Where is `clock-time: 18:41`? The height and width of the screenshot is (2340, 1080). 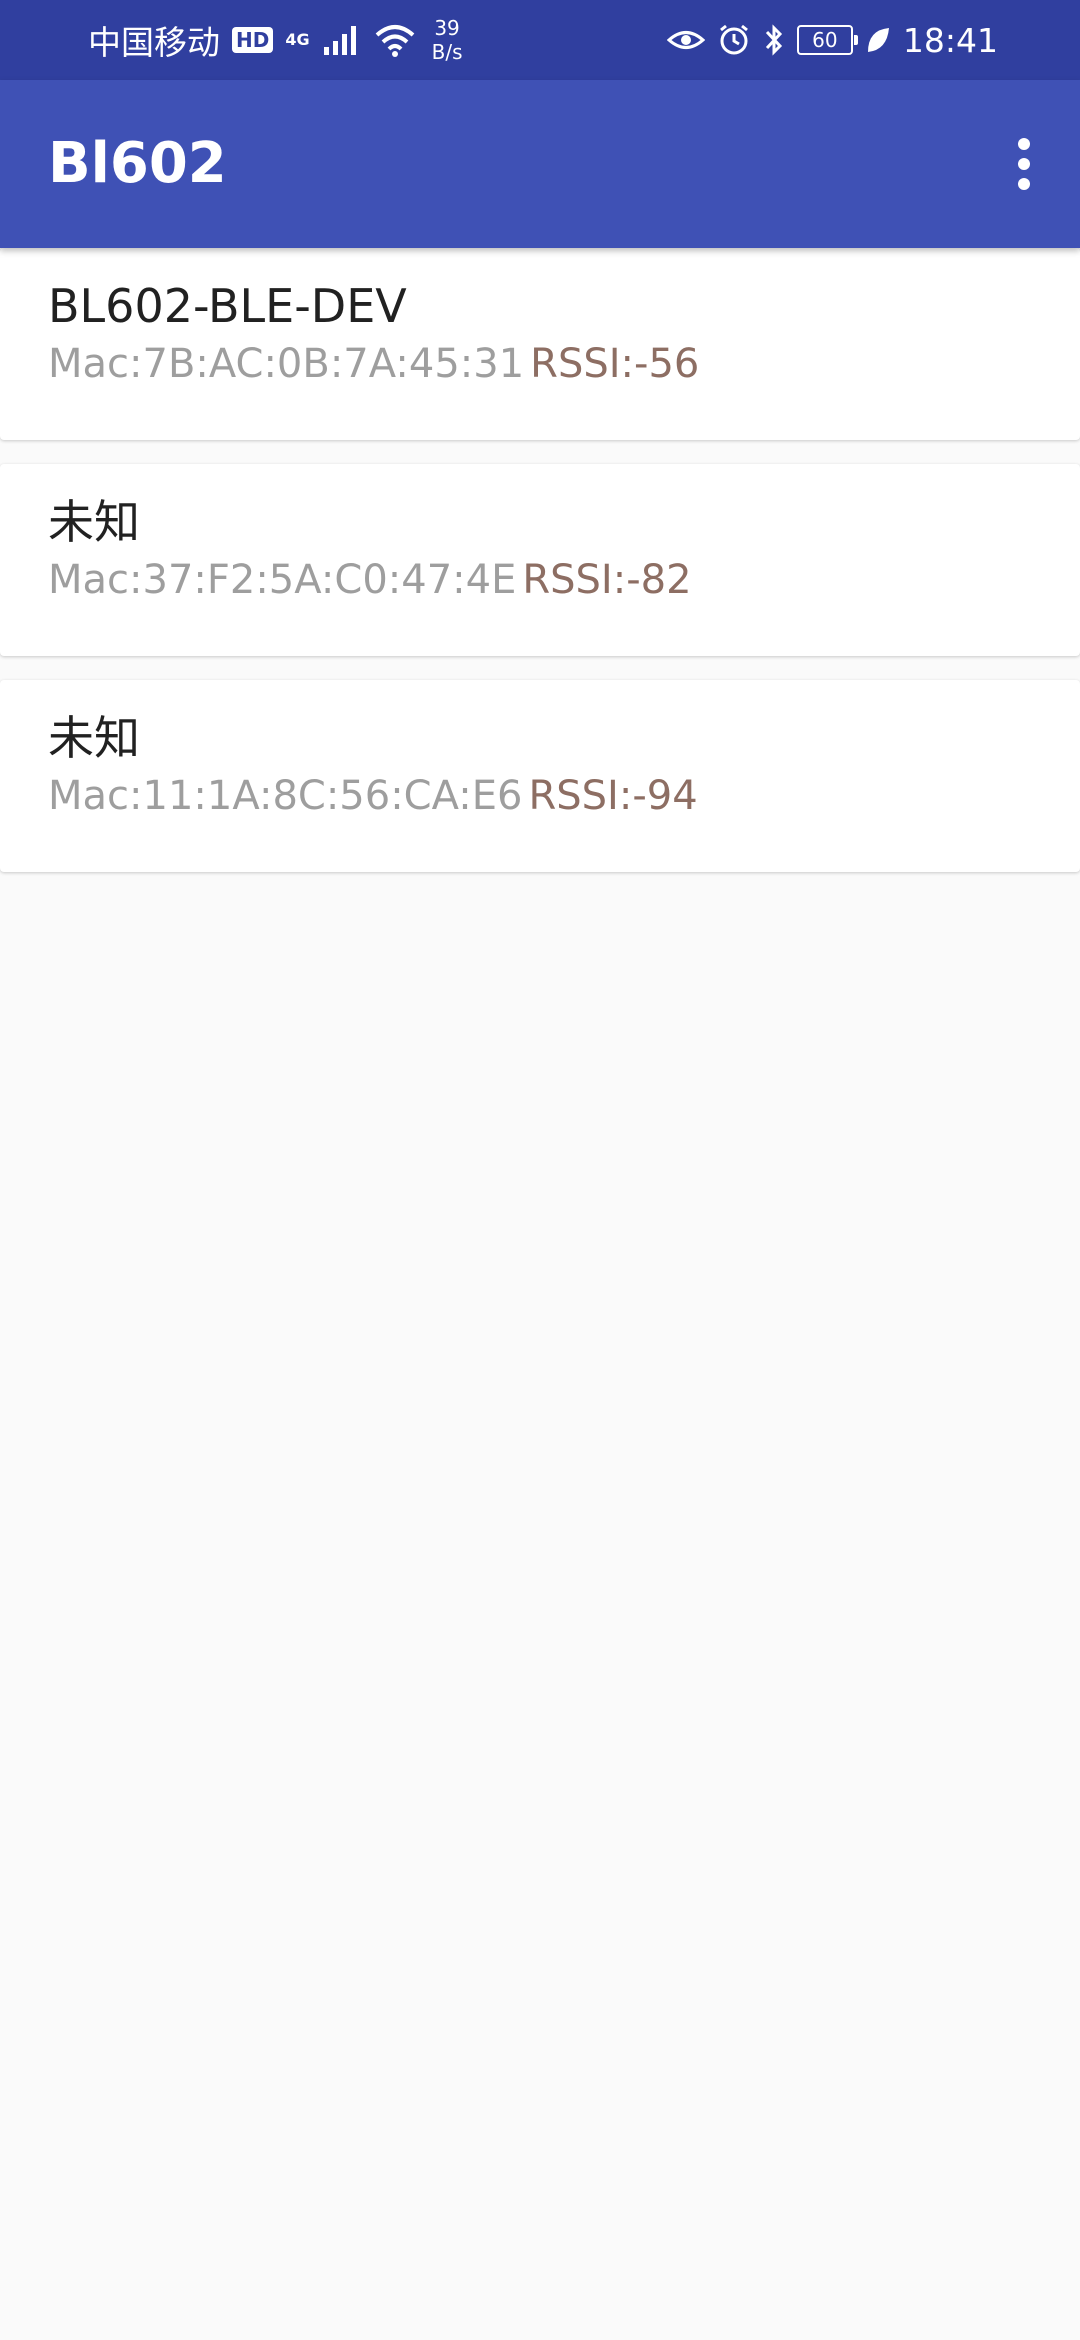
clock-time: 18:41 is located at coordinates (950, 40).